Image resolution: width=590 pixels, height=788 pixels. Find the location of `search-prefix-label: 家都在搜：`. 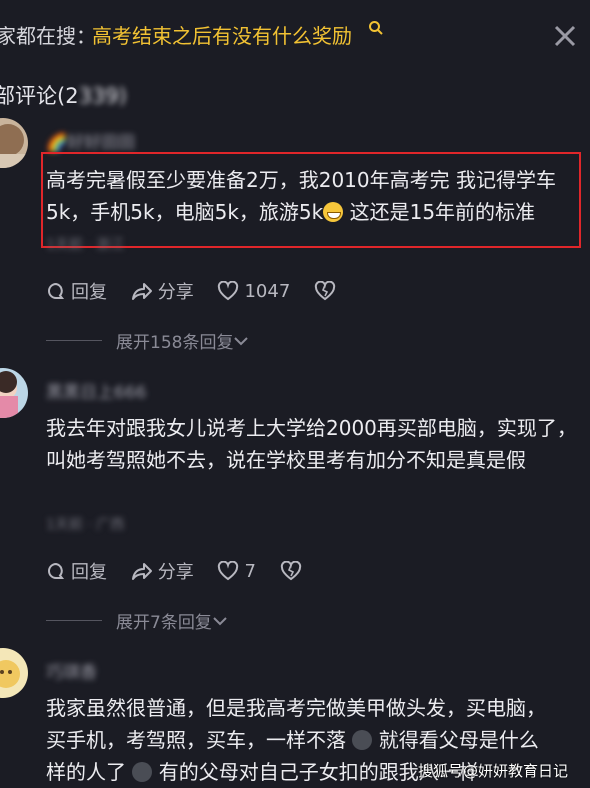

search-prefix-label: 家都在搜： is located at coordinates (48, 36).